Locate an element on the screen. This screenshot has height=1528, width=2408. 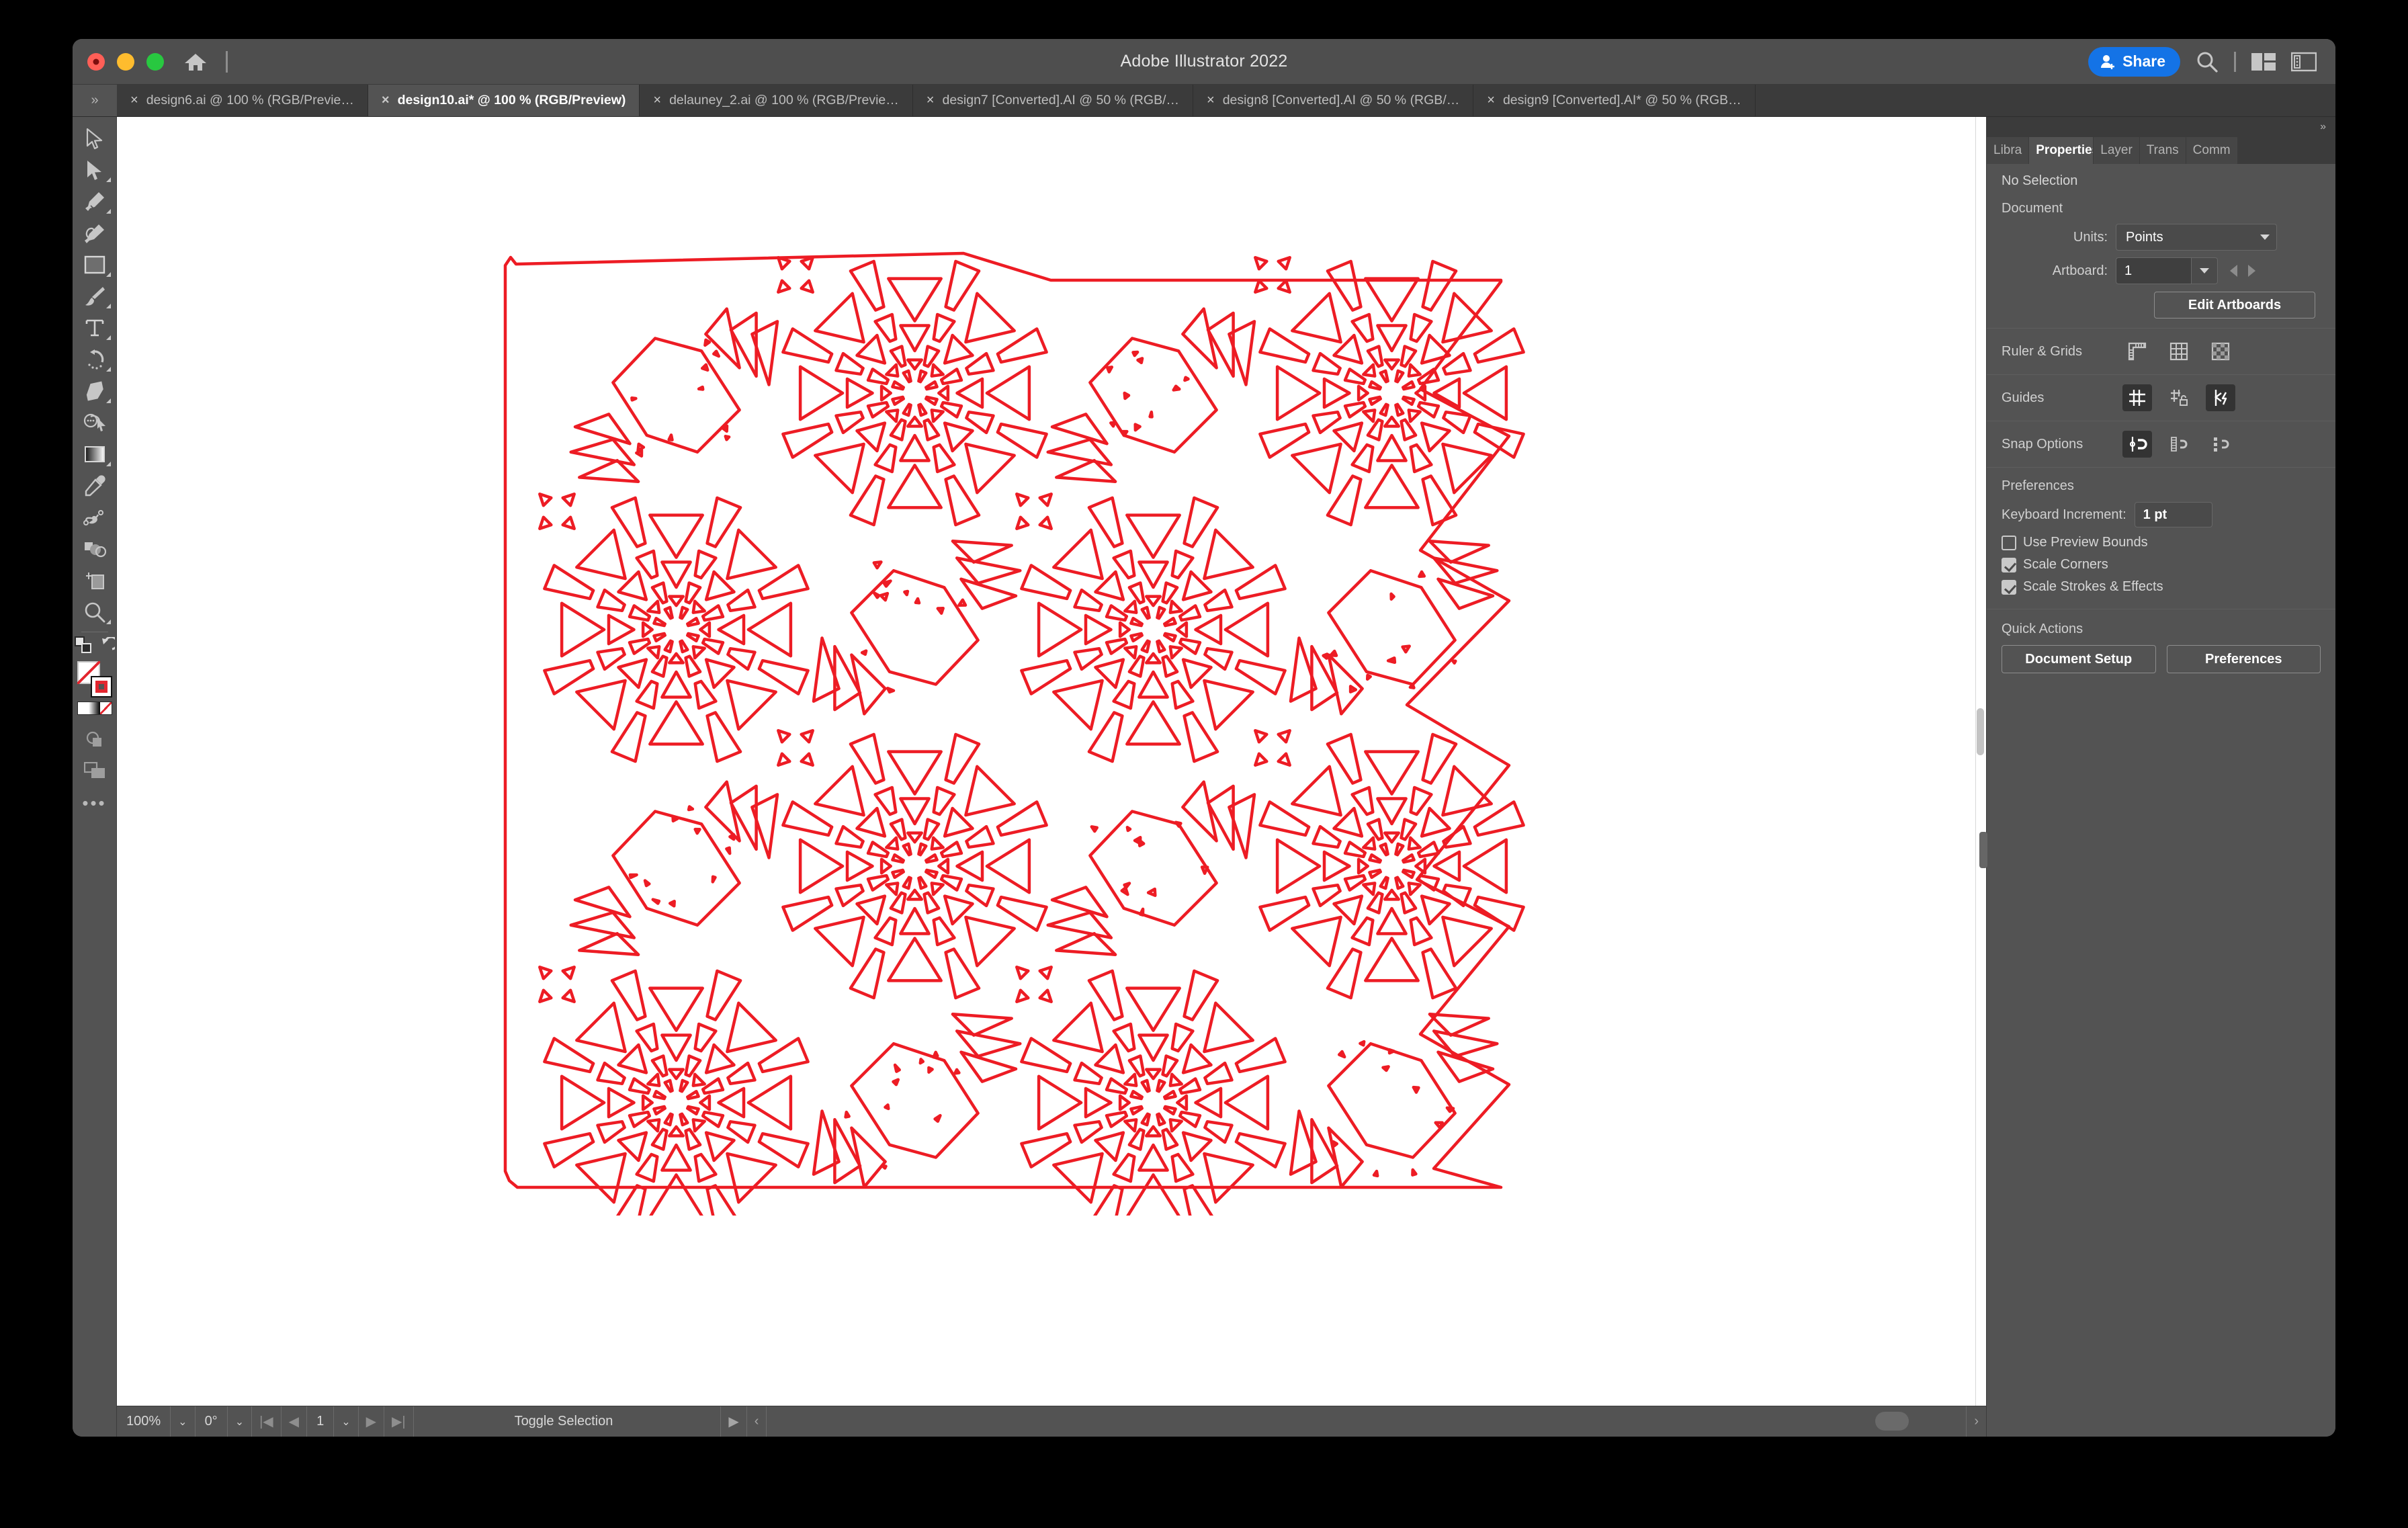
show-guides-icon is located at coordinates (2137, 398).